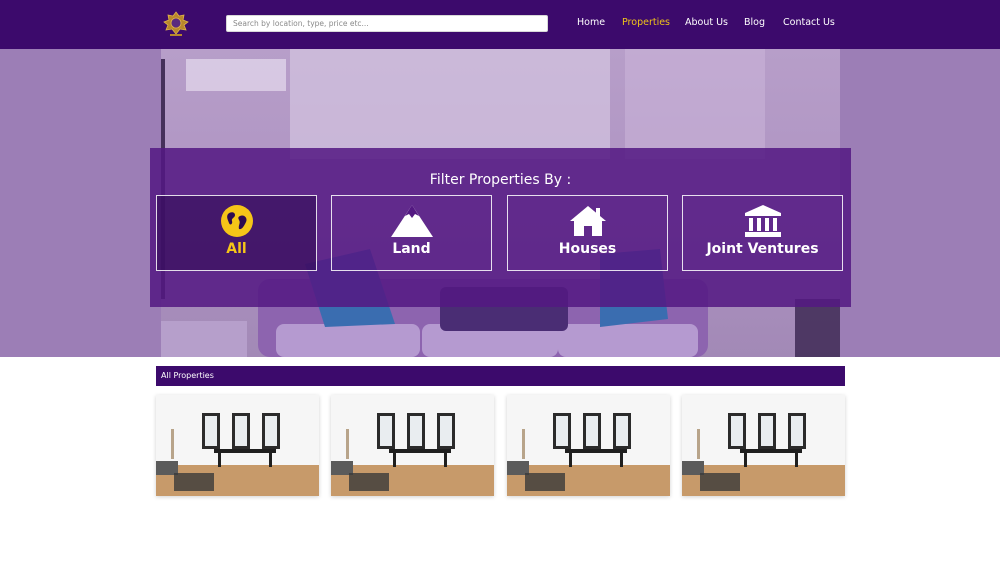  Describe the element at coordinates (411, 249) in the screenshot. I see `filter-label-land: Land` at that location.